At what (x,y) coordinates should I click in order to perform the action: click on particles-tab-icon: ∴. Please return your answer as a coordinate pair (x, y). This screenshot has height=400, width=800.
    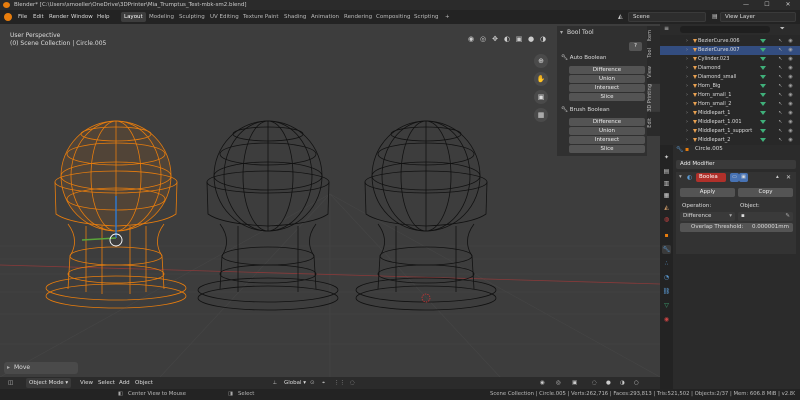
    Looking at the image, I should click on (666, 263).